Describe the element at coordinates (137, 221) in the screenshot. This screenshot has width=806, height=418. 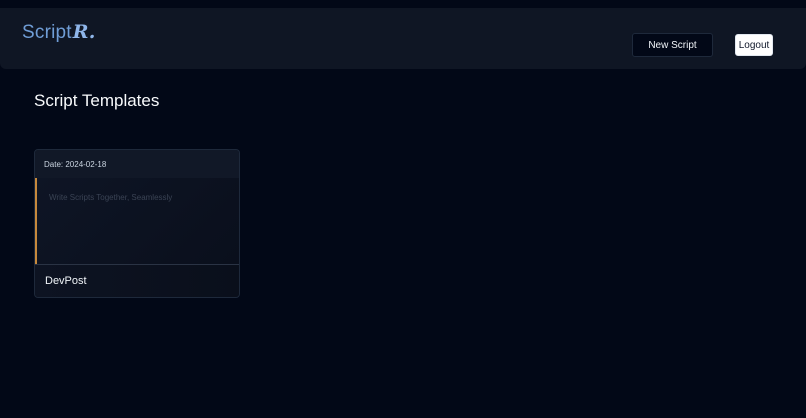
I see `card-preview-area: Write Scripts Together, Seamlessly` at that location.